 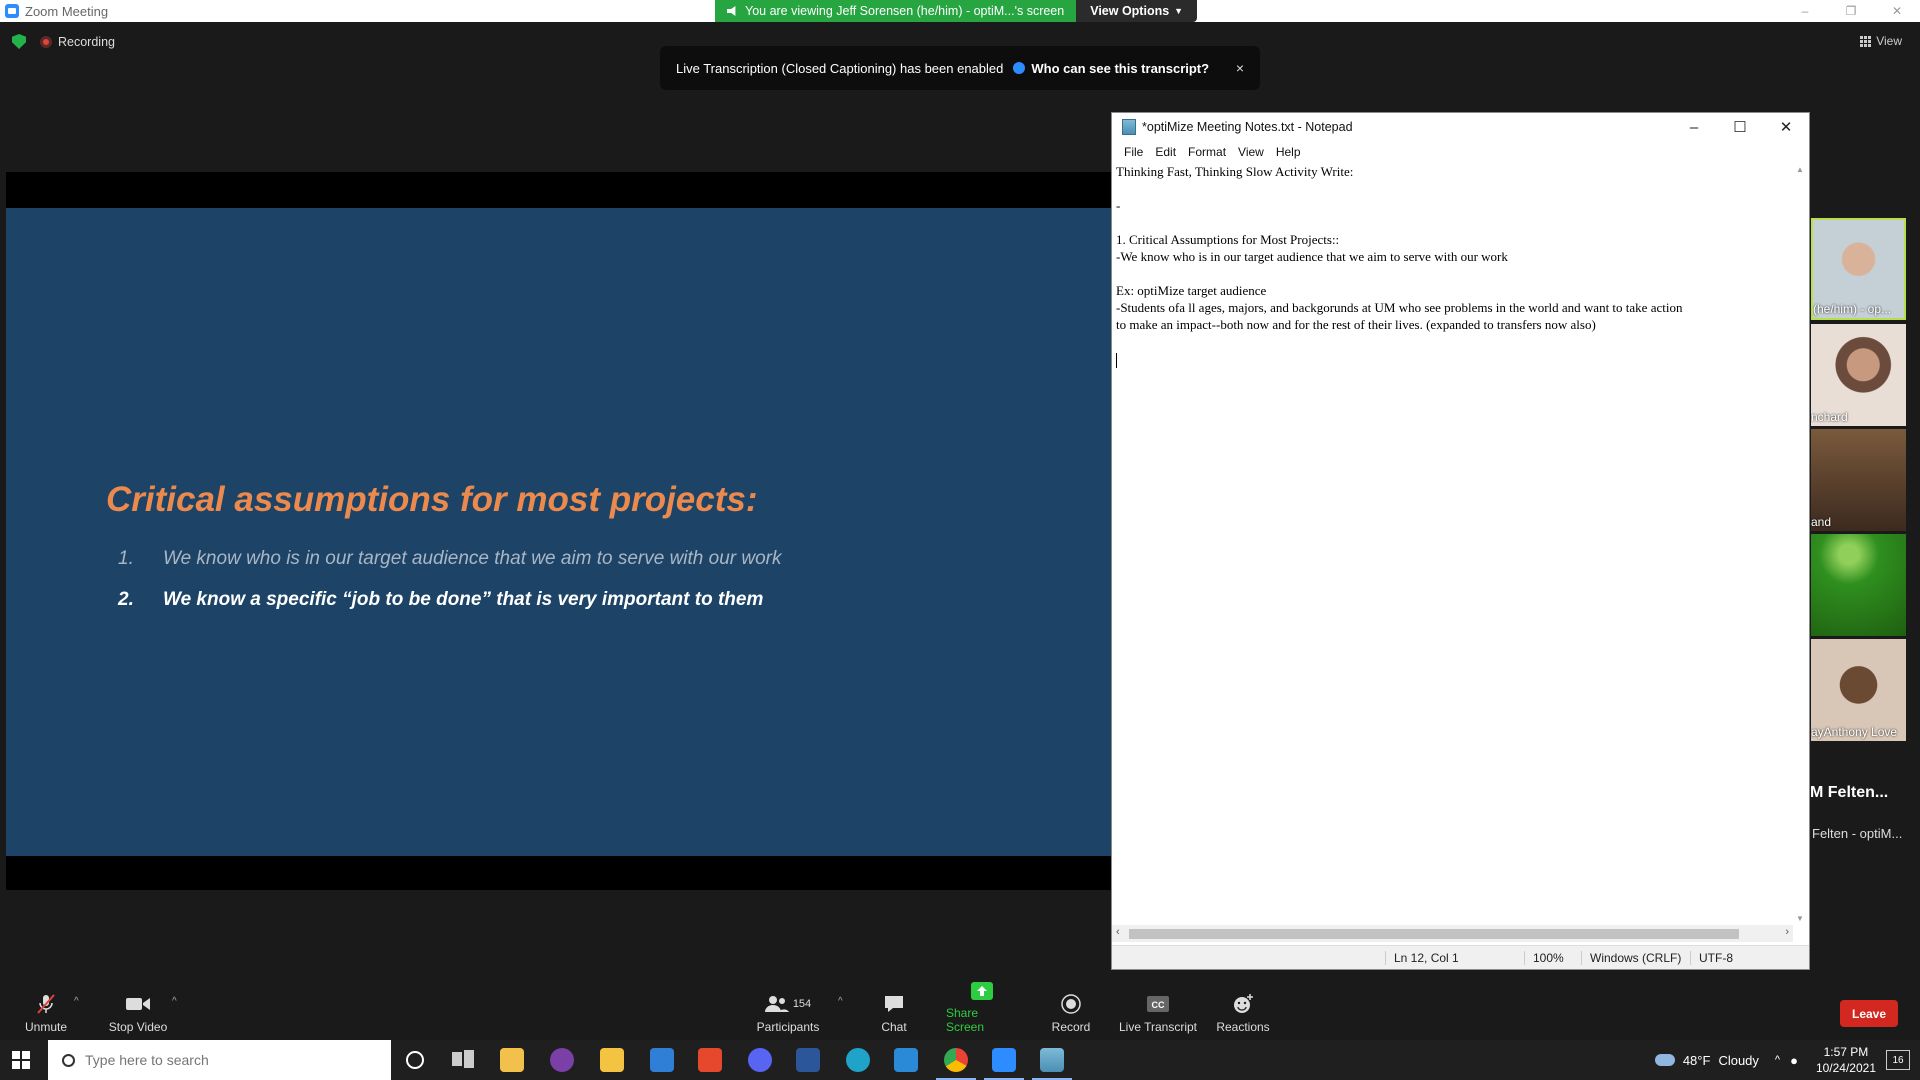 I want to click on record-icon, so click(x=1071, y=1004).